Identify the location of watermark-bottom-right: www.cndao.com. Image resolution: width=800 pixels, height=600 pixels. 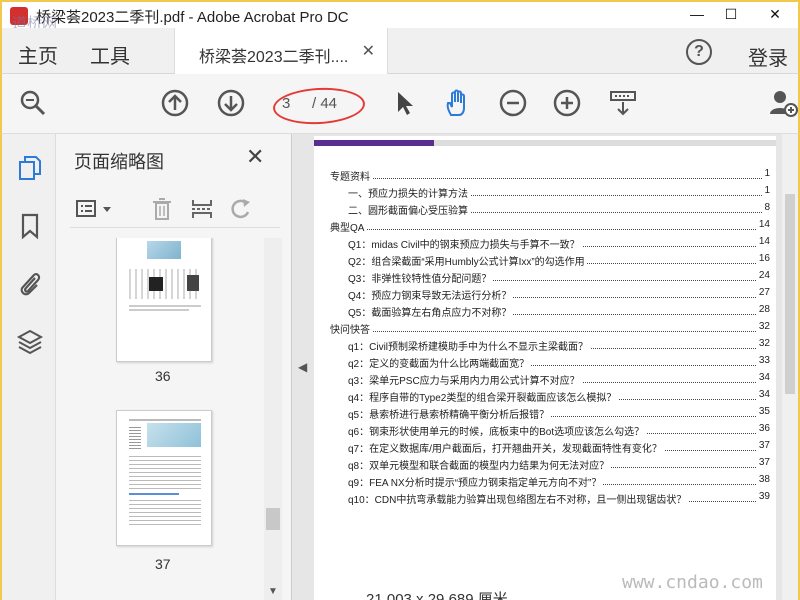
(692, 582).